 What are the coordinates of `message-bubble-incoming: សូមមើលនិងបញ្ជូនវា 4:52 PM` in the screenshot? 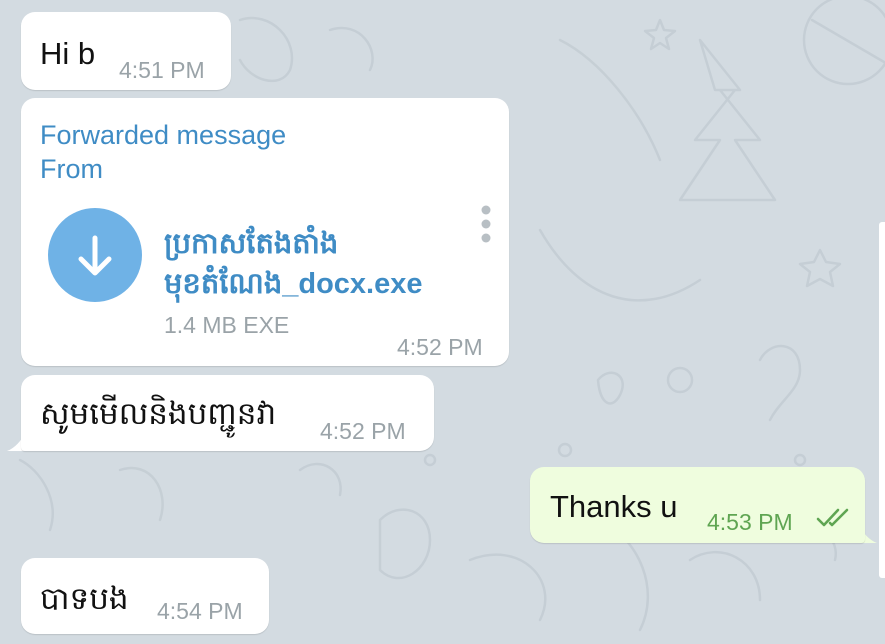 It's located at (227, 413).